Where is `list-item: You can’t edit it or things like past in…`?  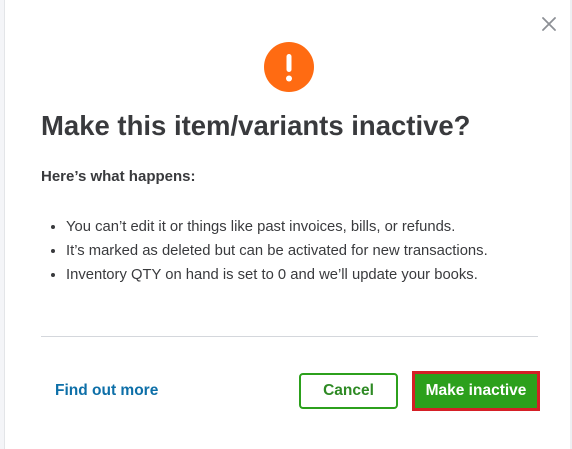 list-item: You can’t edit it or things like past in… is located at coordinates (277, 227).